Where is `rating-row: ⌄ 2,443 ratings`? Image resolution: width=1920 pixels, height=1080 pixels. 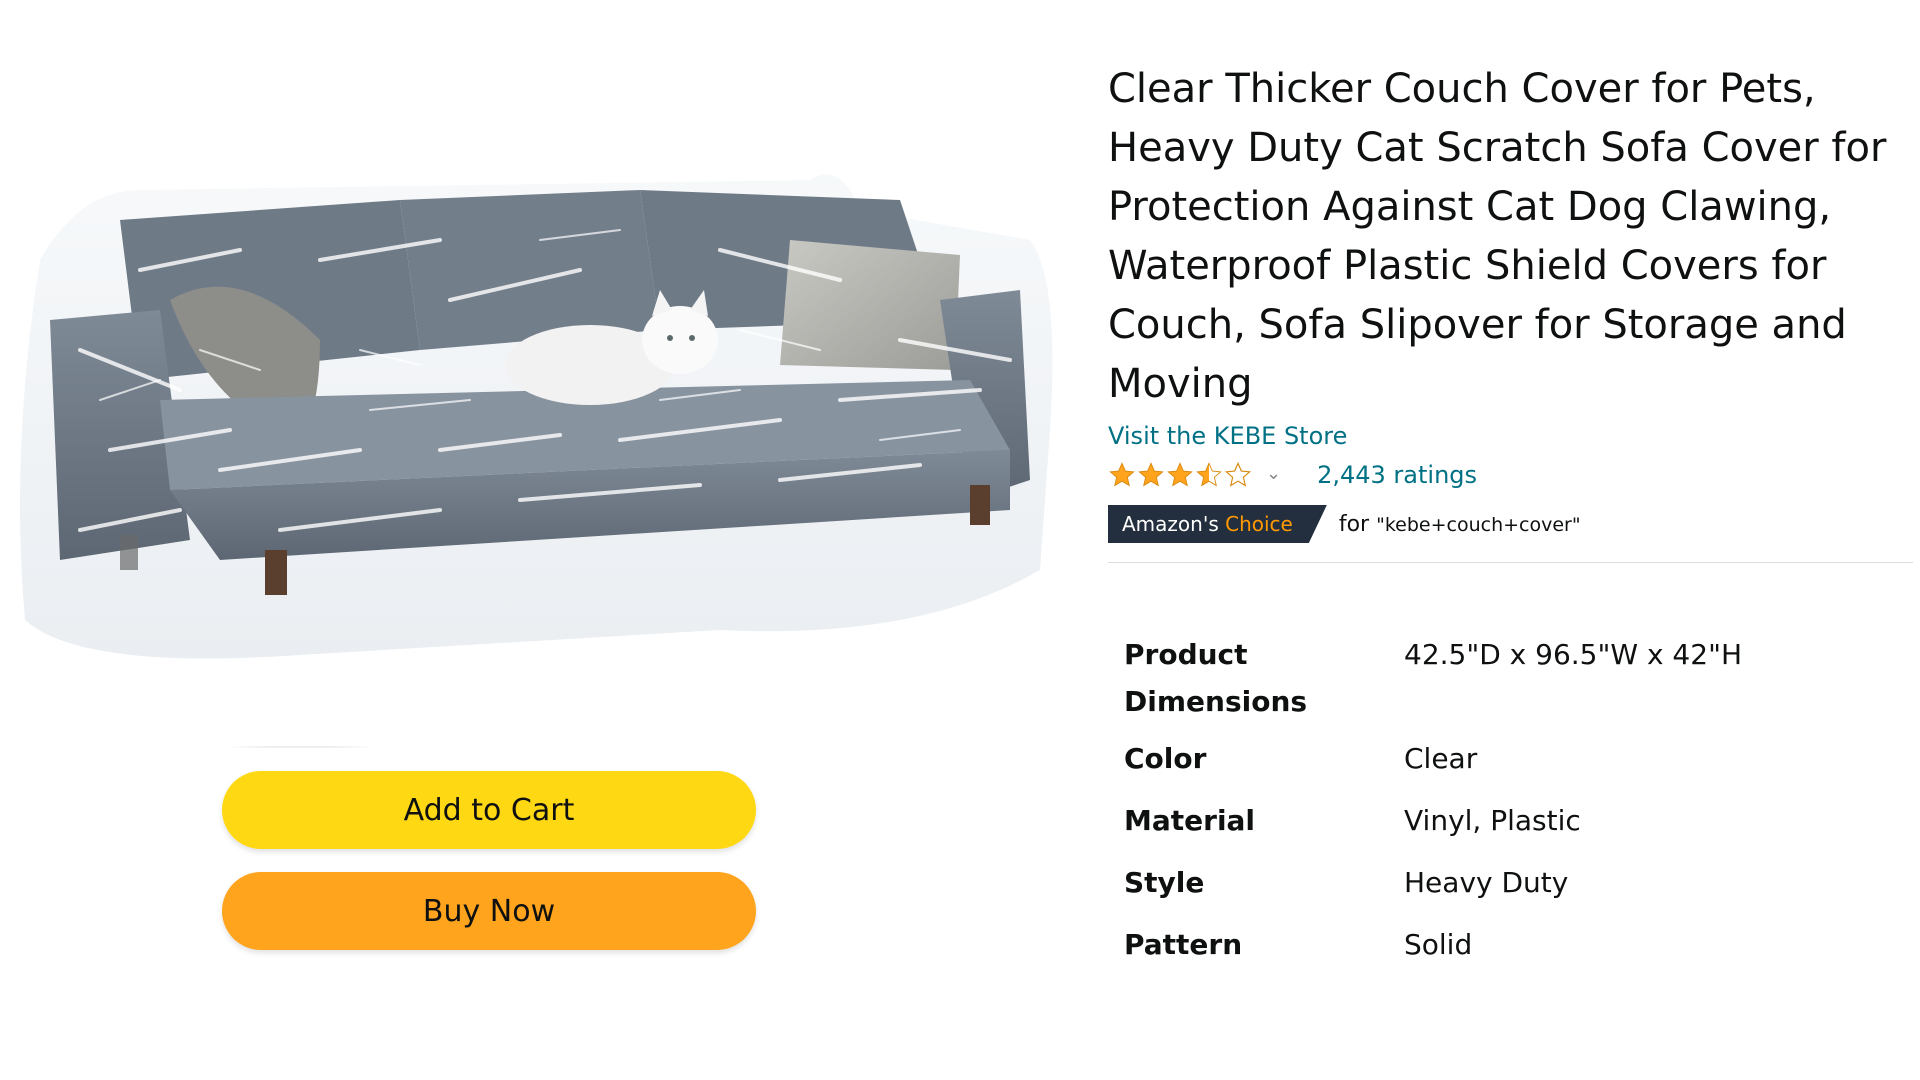
rating-row: ⌄ 2,443 ratings is located at coordinates (1508, 475).